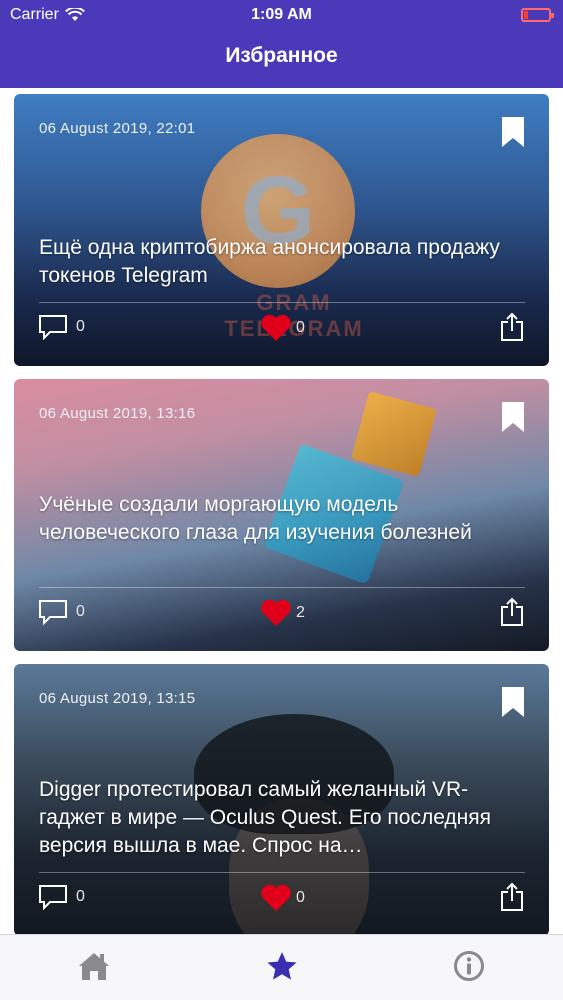 The image size is (563, 1000). I want to click on star-icon, so click(282, 966).